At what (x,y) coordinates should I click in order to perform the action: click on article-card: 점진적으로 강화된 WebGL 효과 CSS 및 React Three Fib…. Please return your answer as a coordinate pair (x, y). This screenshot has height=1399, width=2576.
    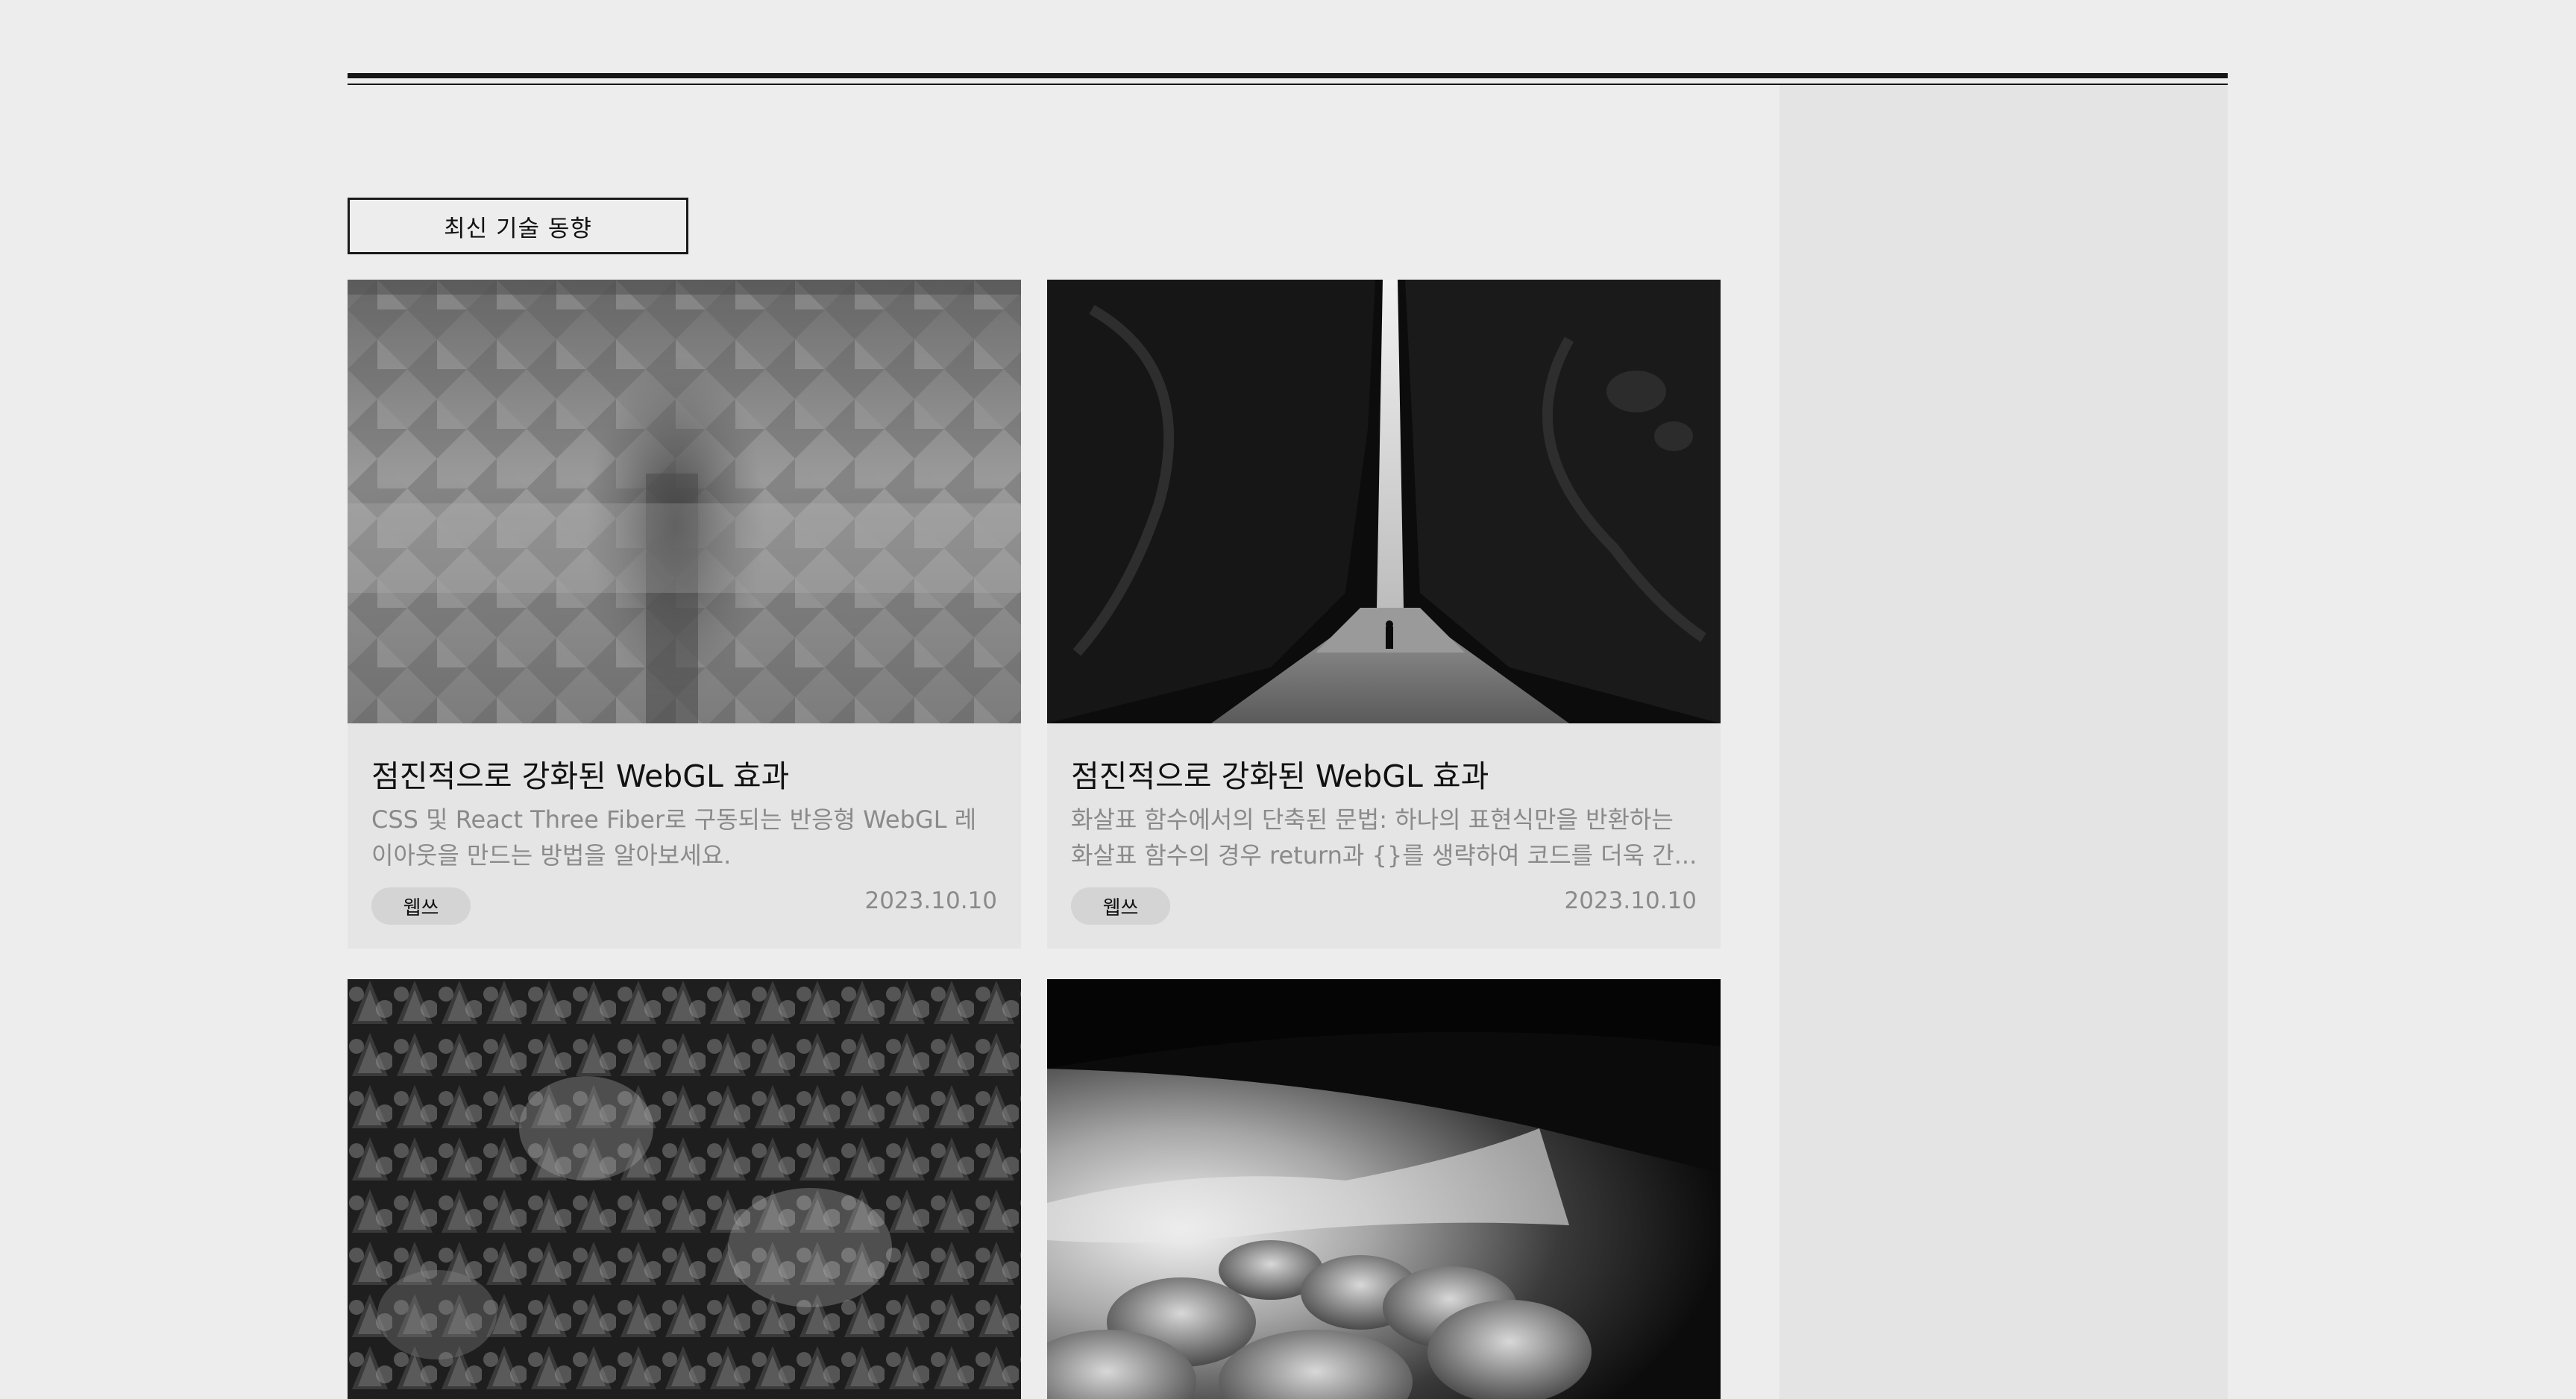
    Looking at the image, I should click on (685, 614).